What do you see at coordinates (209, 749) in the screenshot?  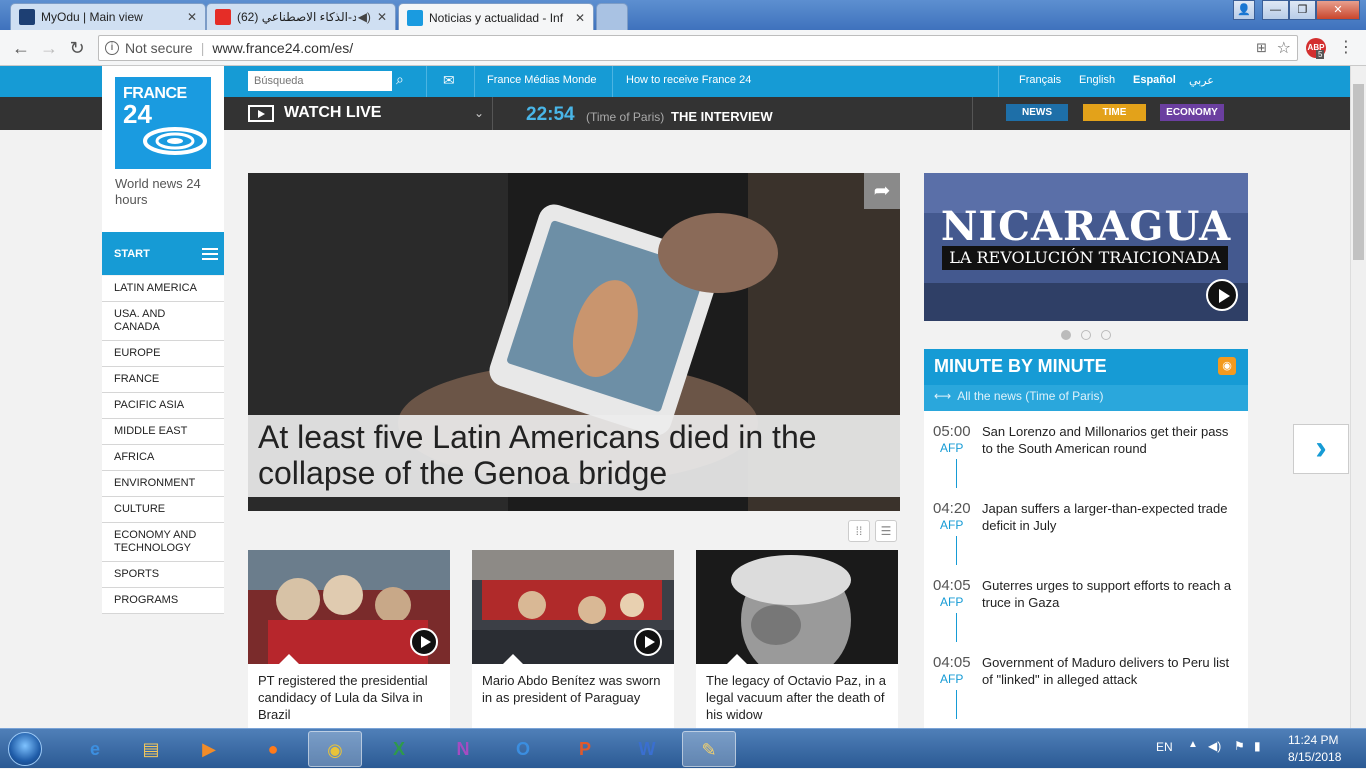 I see `media-player-icon: ▶` at bounding box center [209, 749].